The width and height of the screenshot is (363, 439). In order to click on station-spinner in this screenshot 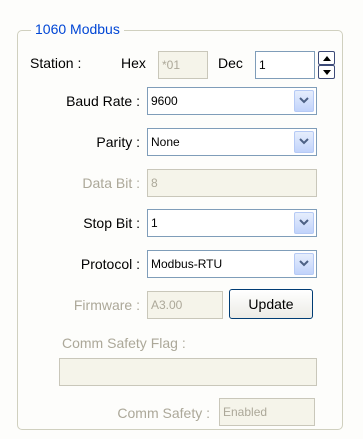, I will do `click(326, 65)`.